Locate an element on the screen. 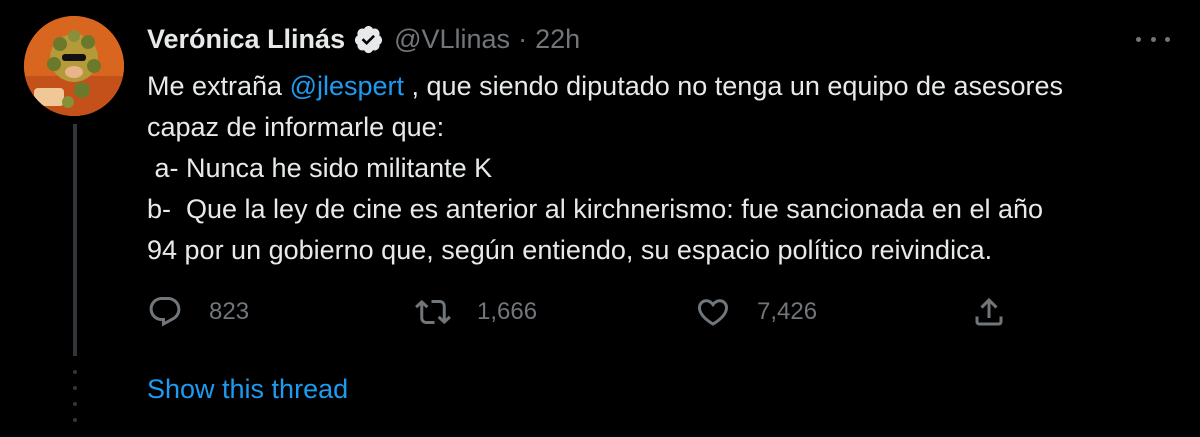 The image size is (1200, 437). reply-count: 823 is located at coordinates (229, 311).